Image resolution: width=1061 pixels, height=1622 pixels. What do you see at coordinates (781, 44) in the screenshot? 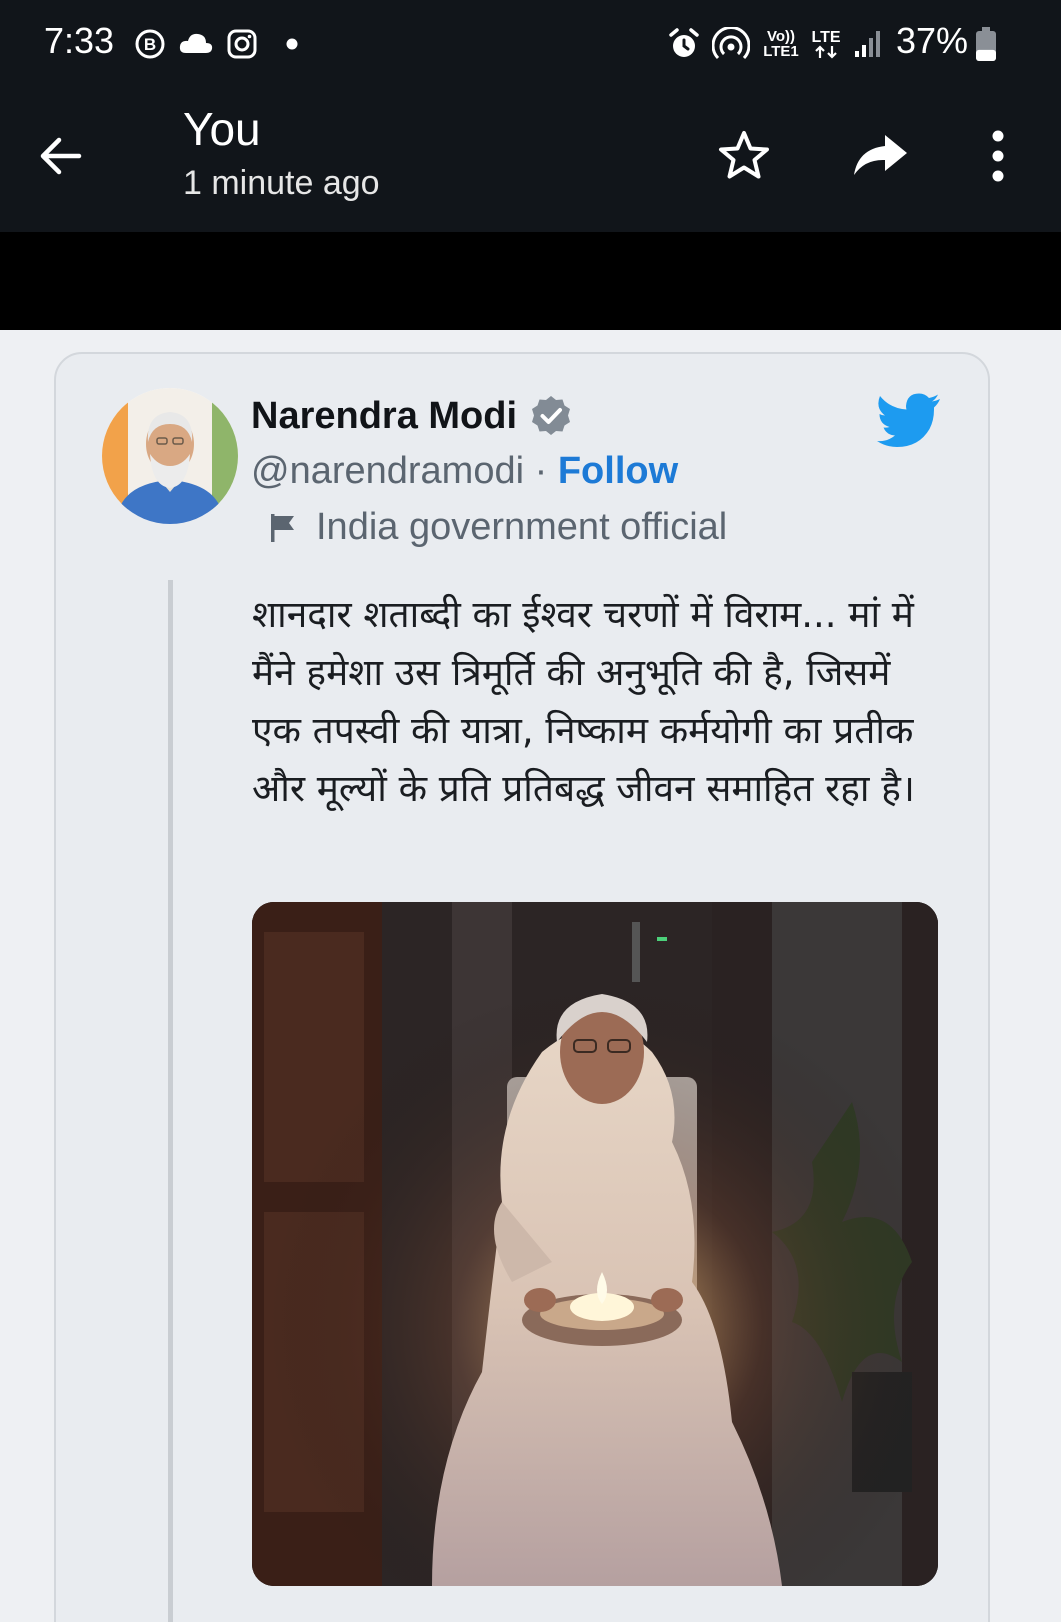
I see `volte-icon: Vo)) LTE1` at bounding box center [781, 44].